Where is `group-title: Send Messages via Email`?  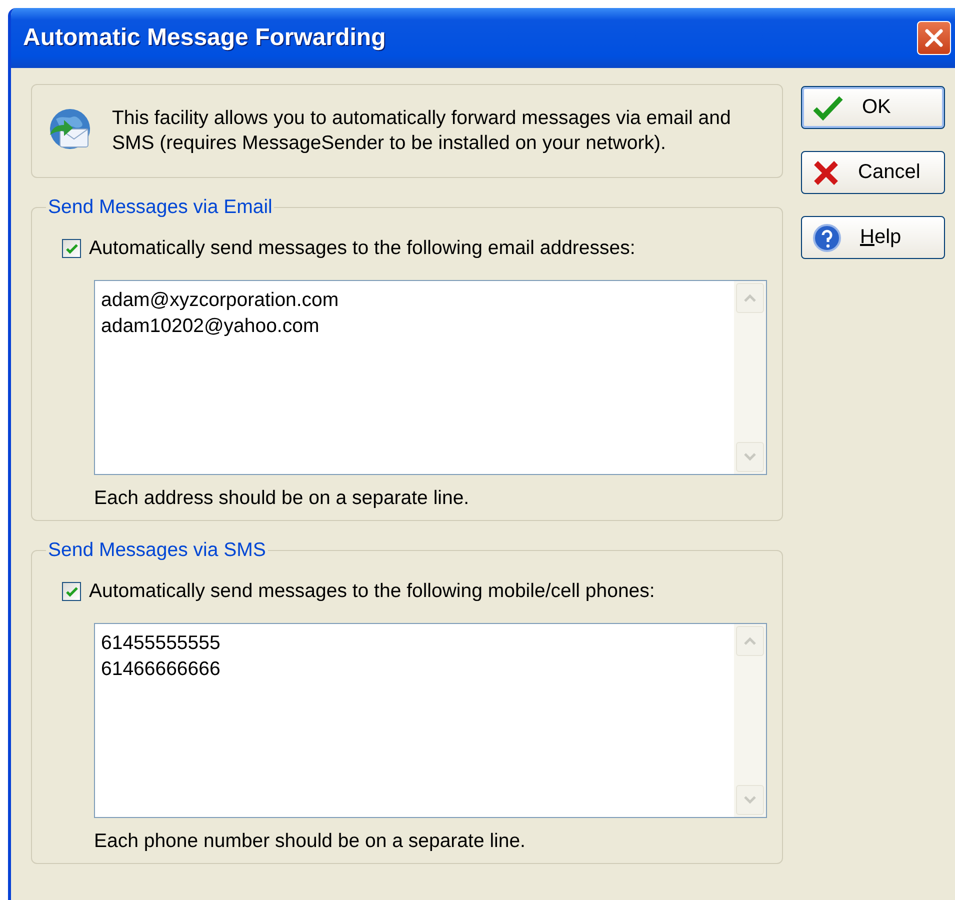 group-title: Send Messages via Email is located at coordinates (160, 207).